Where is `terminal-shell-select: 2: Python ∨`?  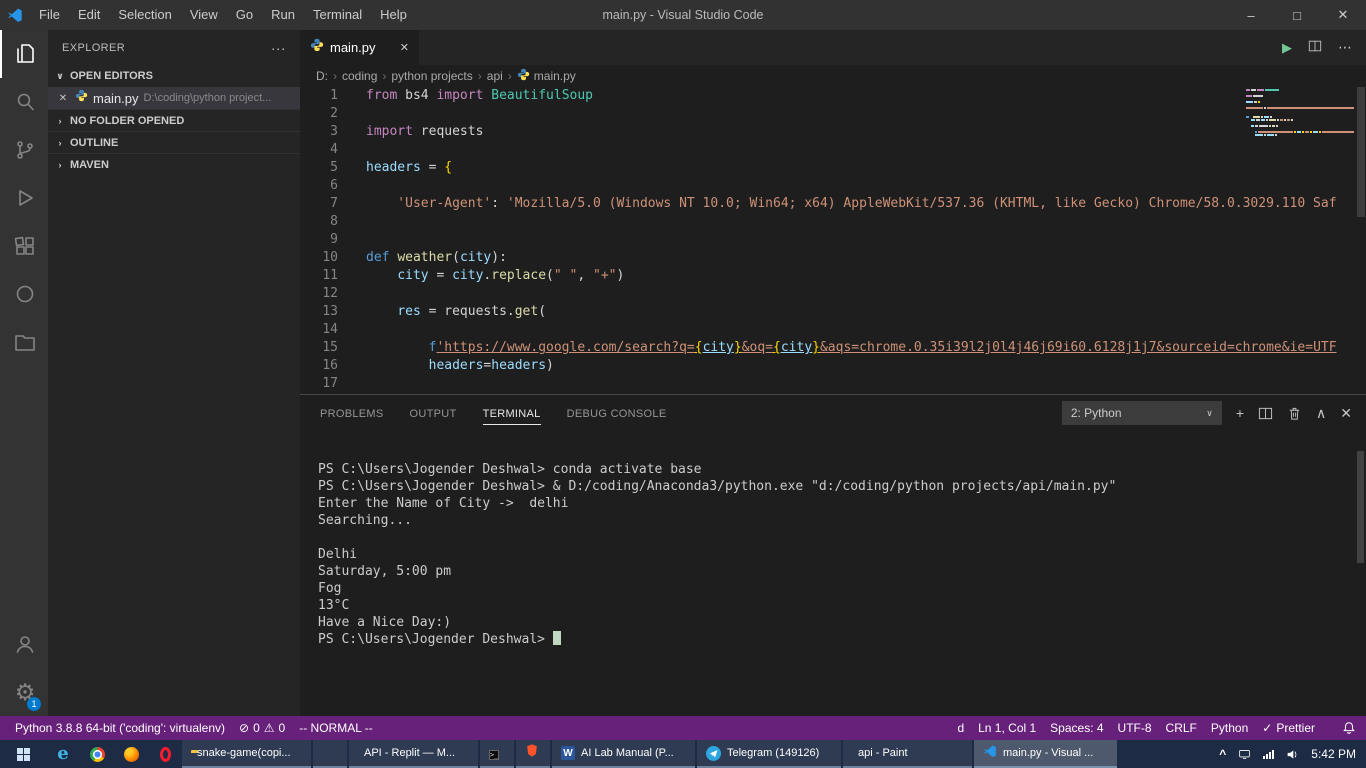
terminal-shell-select: 2: Python ∨ is located at coordinates (1141, 413).